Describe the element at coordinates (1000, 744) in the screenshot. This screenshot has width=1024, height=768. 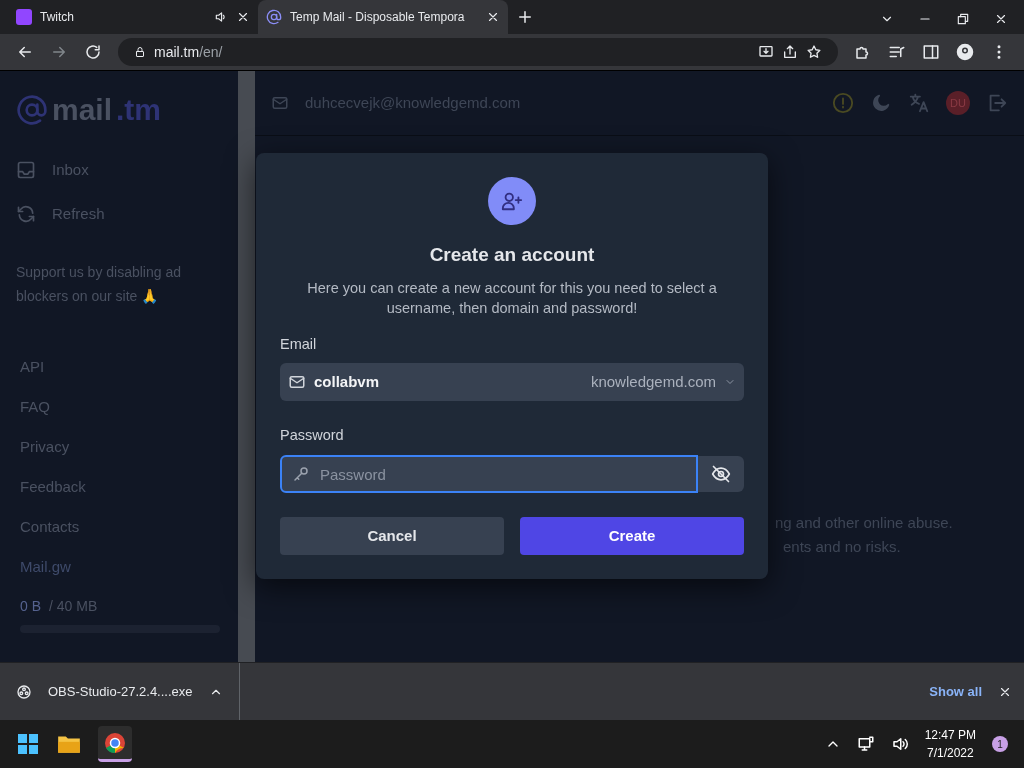
I see `notification-badge: 1` at that location.